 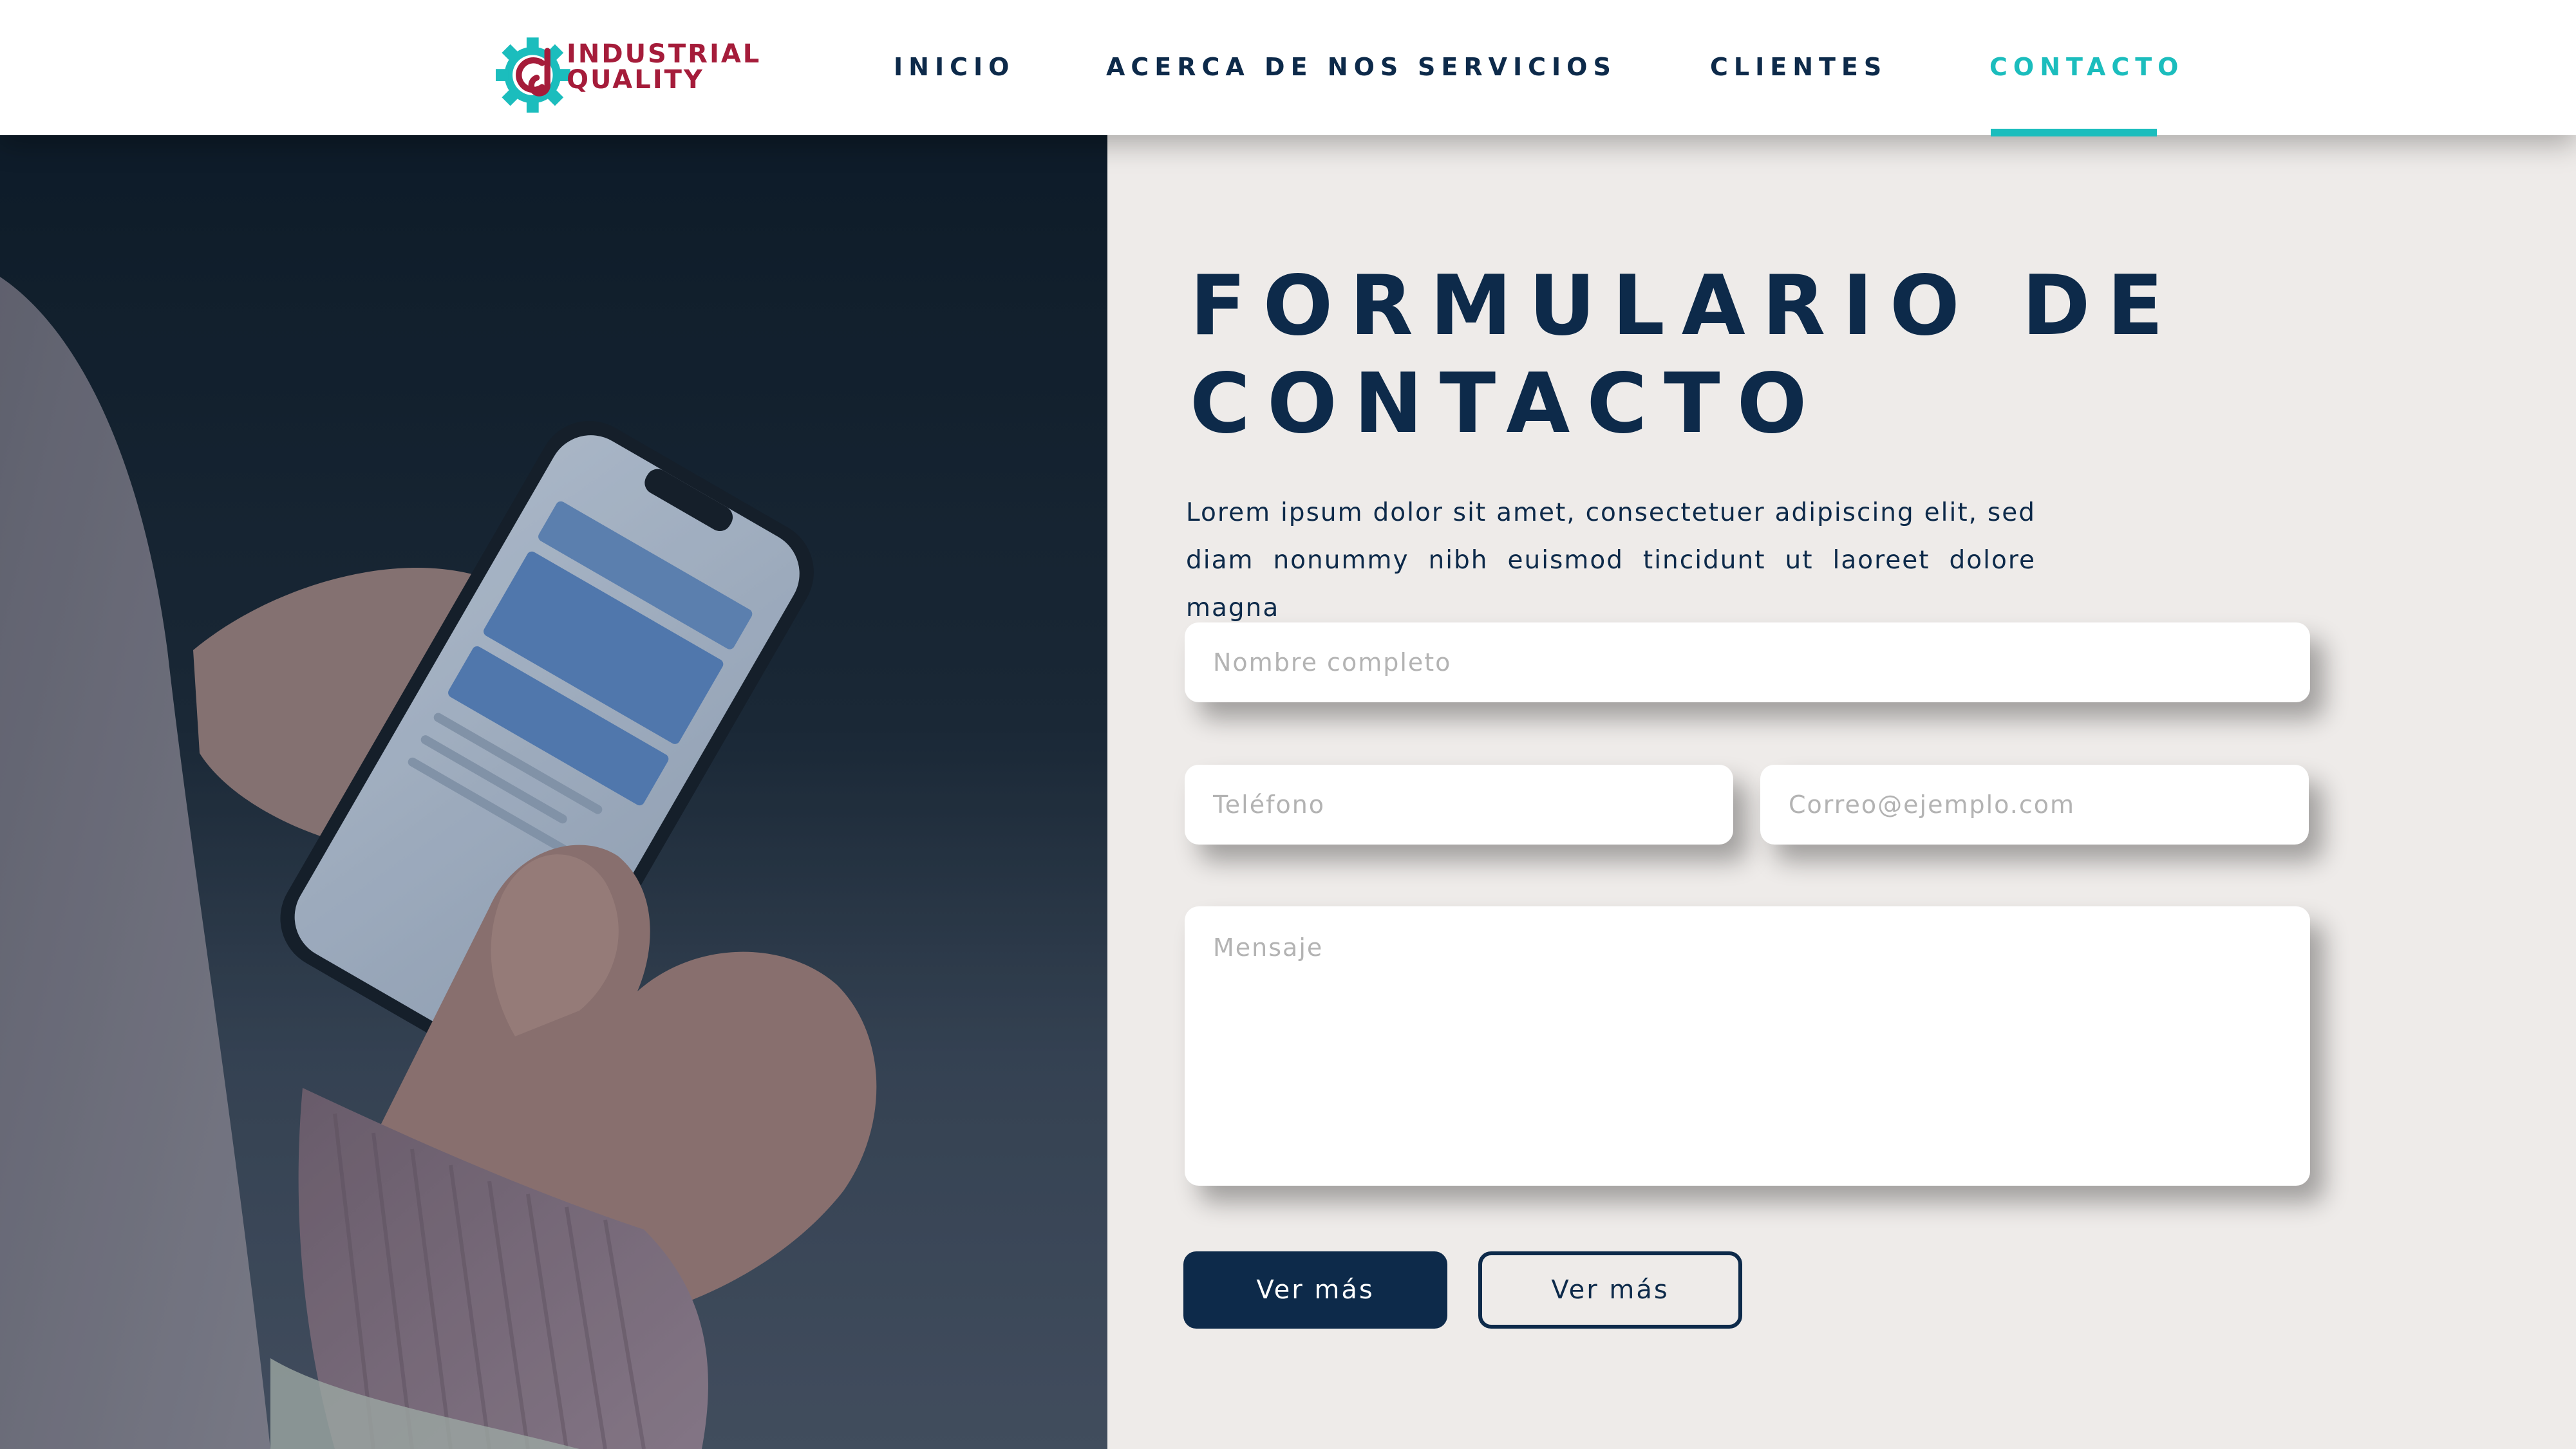 I want to click on email-input, so click(x=2034, y=805).